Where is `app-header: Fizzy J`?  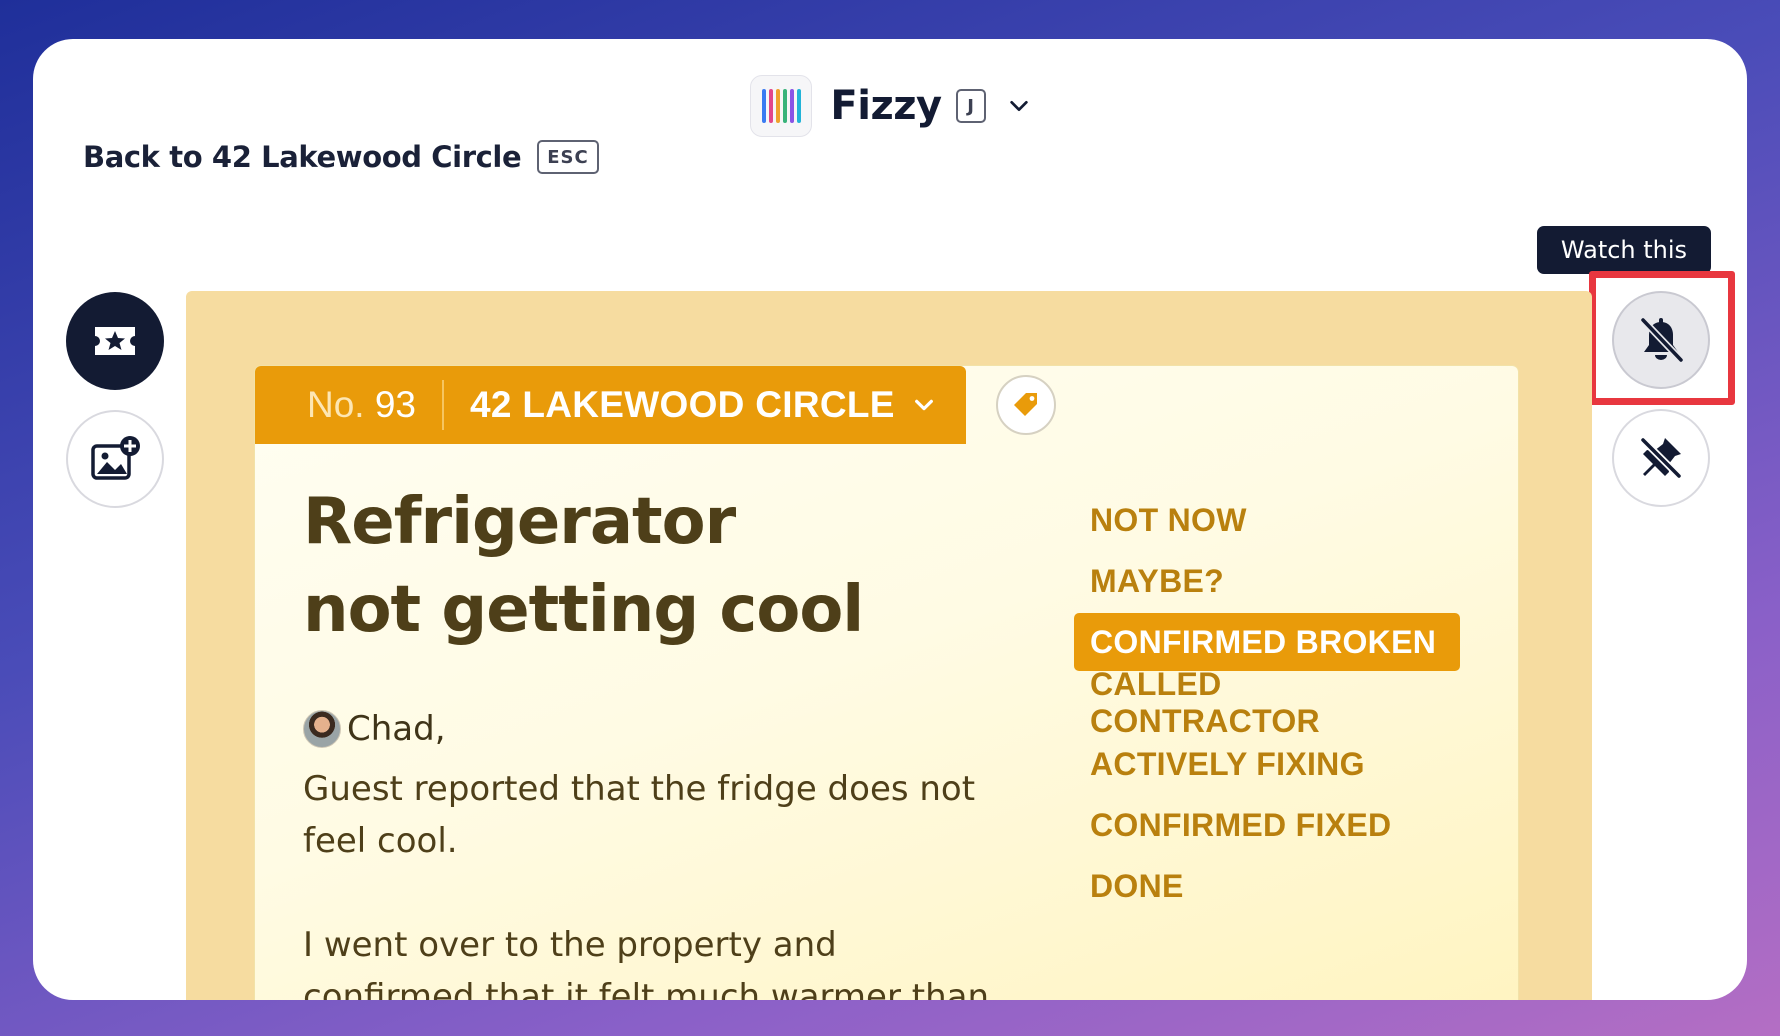
app-header: Fizzy J is located at coordinates (890, 106).